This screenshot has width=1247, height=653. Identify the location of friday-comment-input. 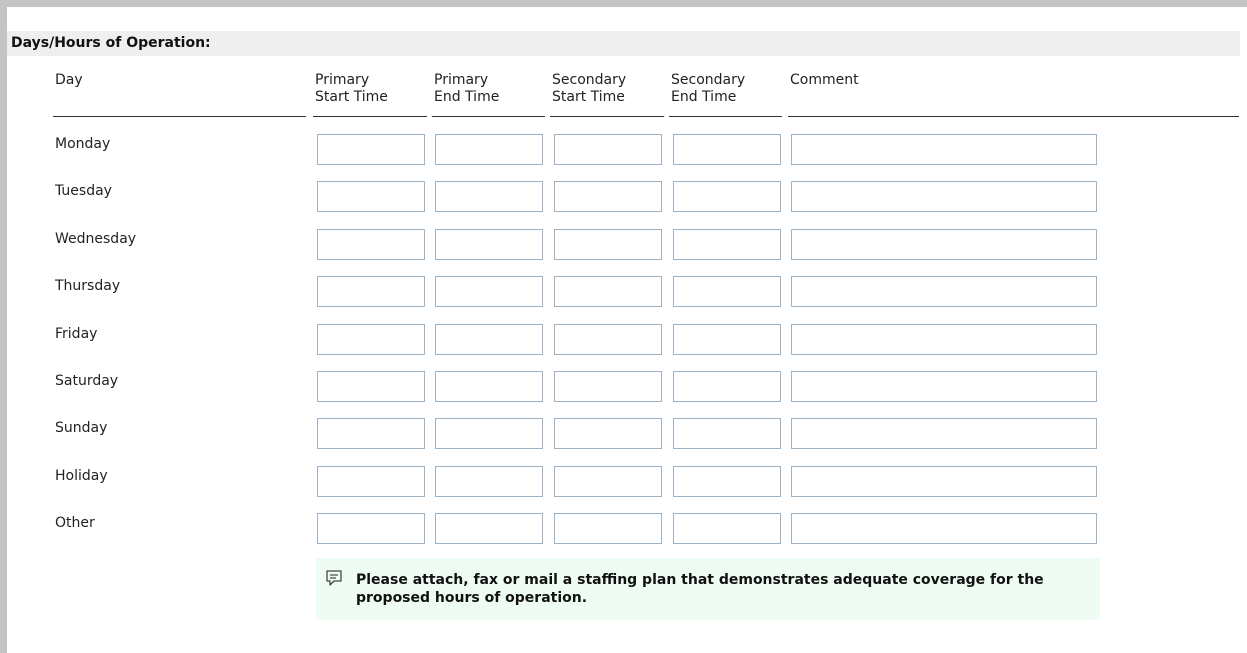
(944, 339).